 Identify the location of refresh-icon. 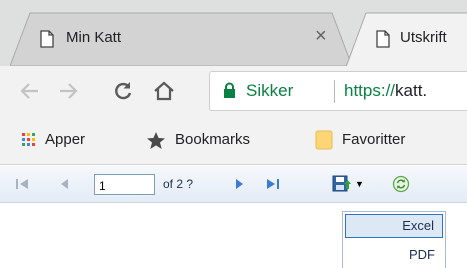
(401, 184).